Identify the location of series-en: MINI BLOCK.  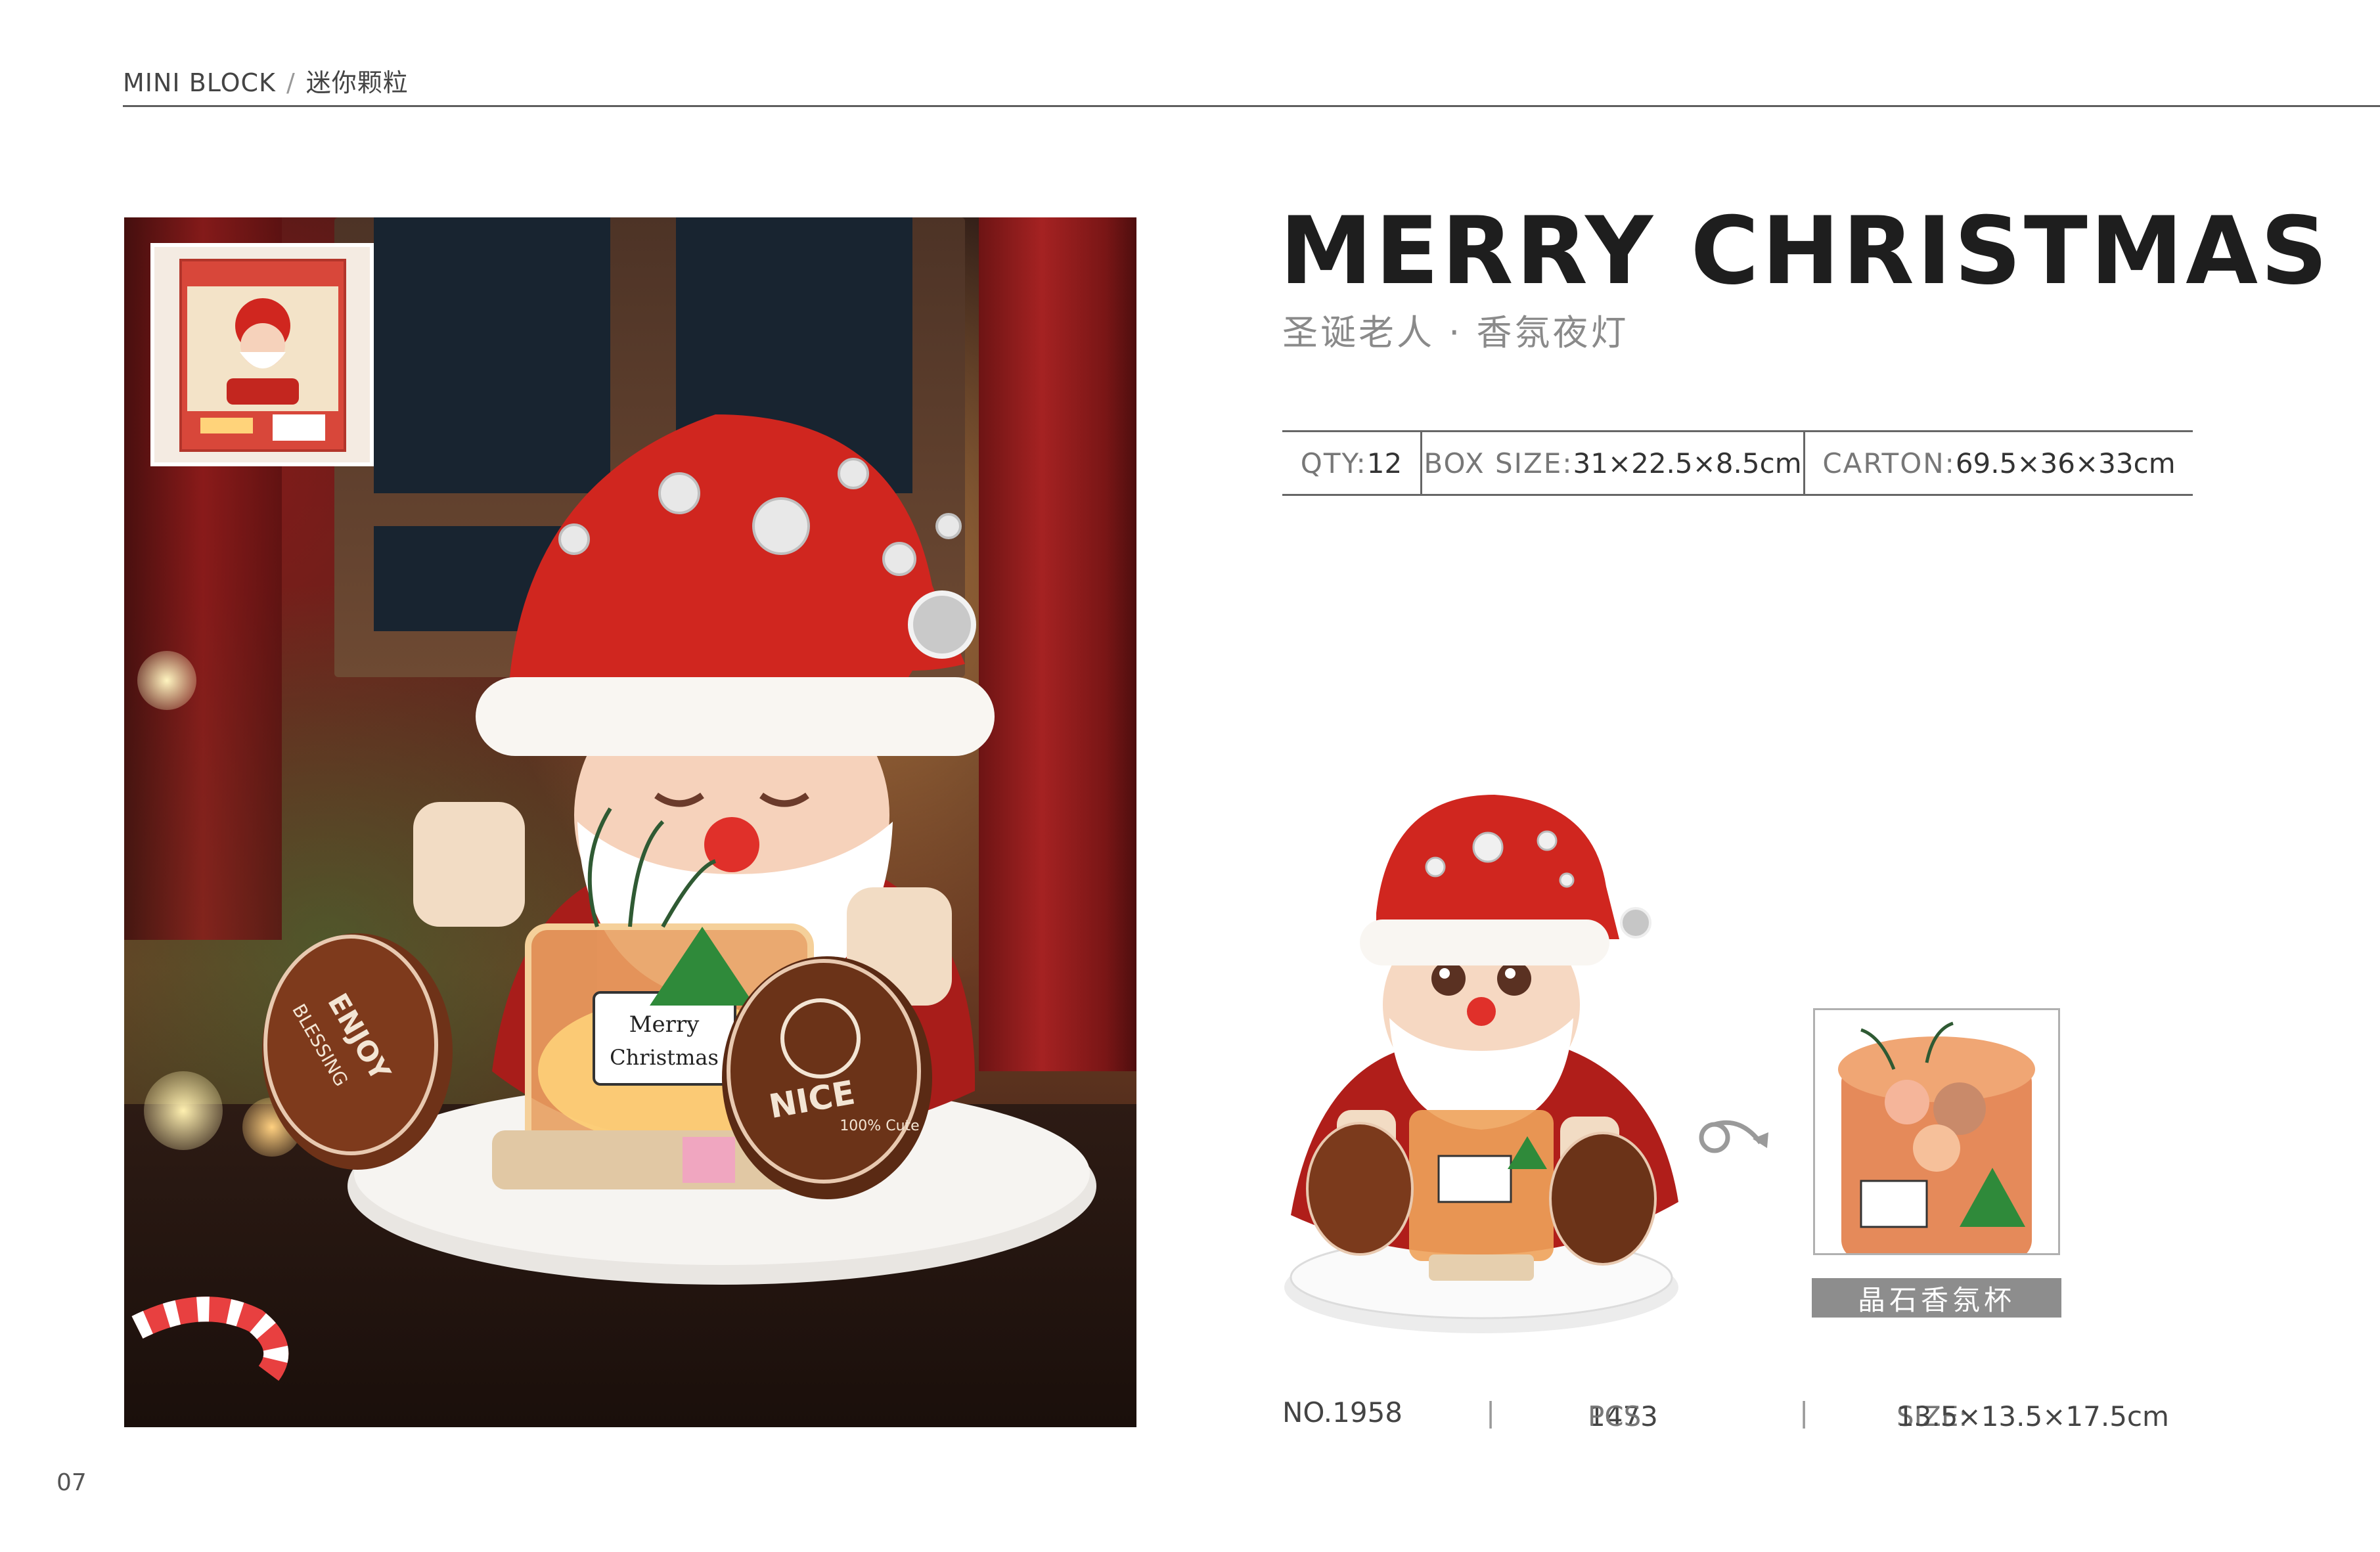
(199, 82).